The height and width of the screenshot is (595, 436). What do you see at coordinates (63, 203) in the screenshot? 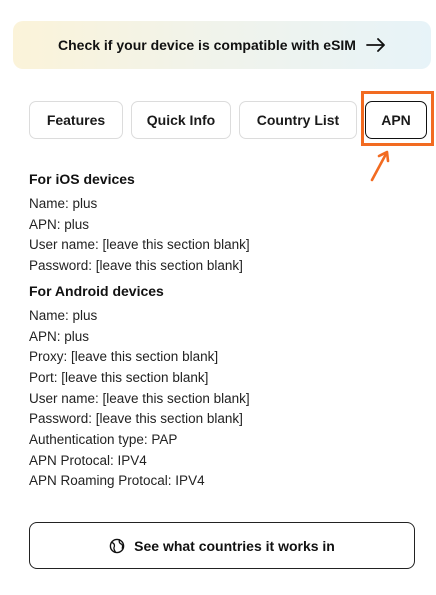
I see `ios-line: Name: plus` at bounding box center [63, 203].